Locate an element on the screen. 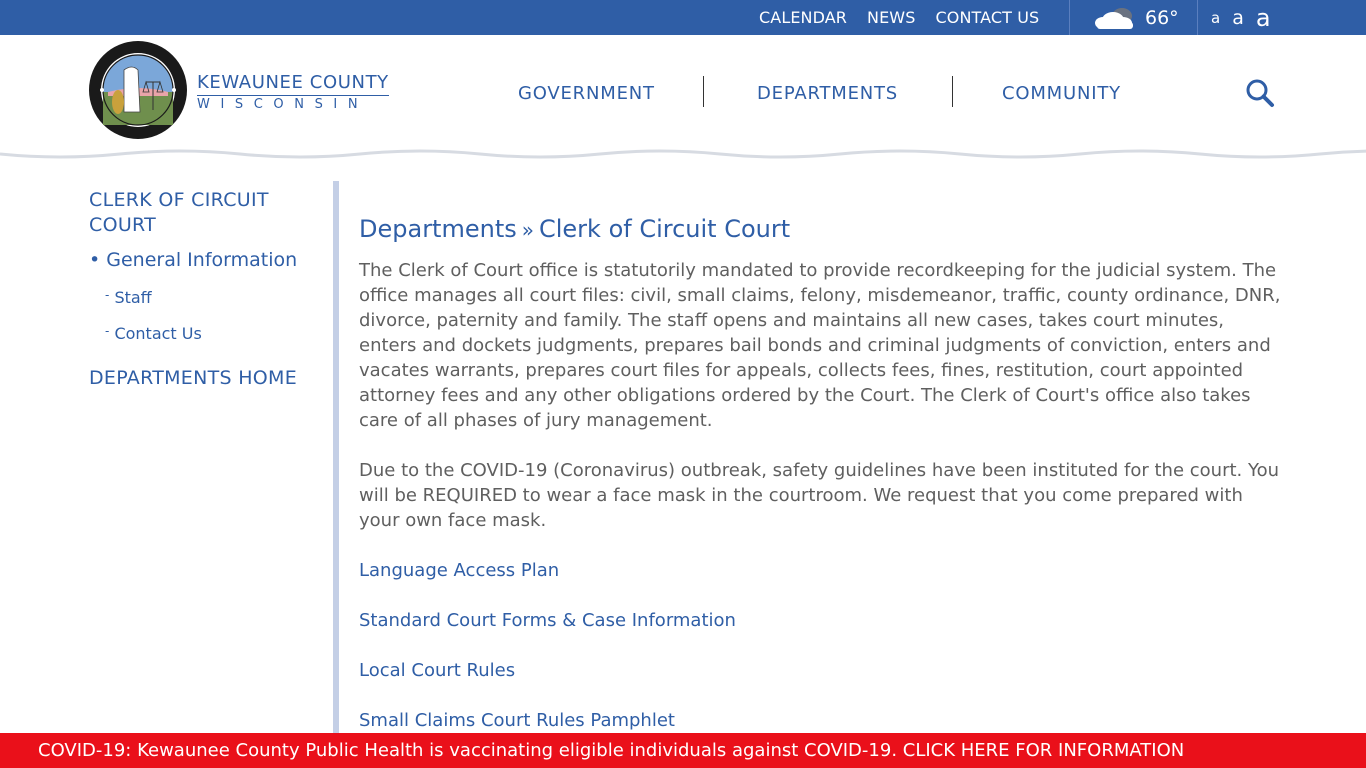 Image resolution: width=1366 pixels, height=768 pixels. state-name: WISCONSIN is located at coordinates (283, 104).